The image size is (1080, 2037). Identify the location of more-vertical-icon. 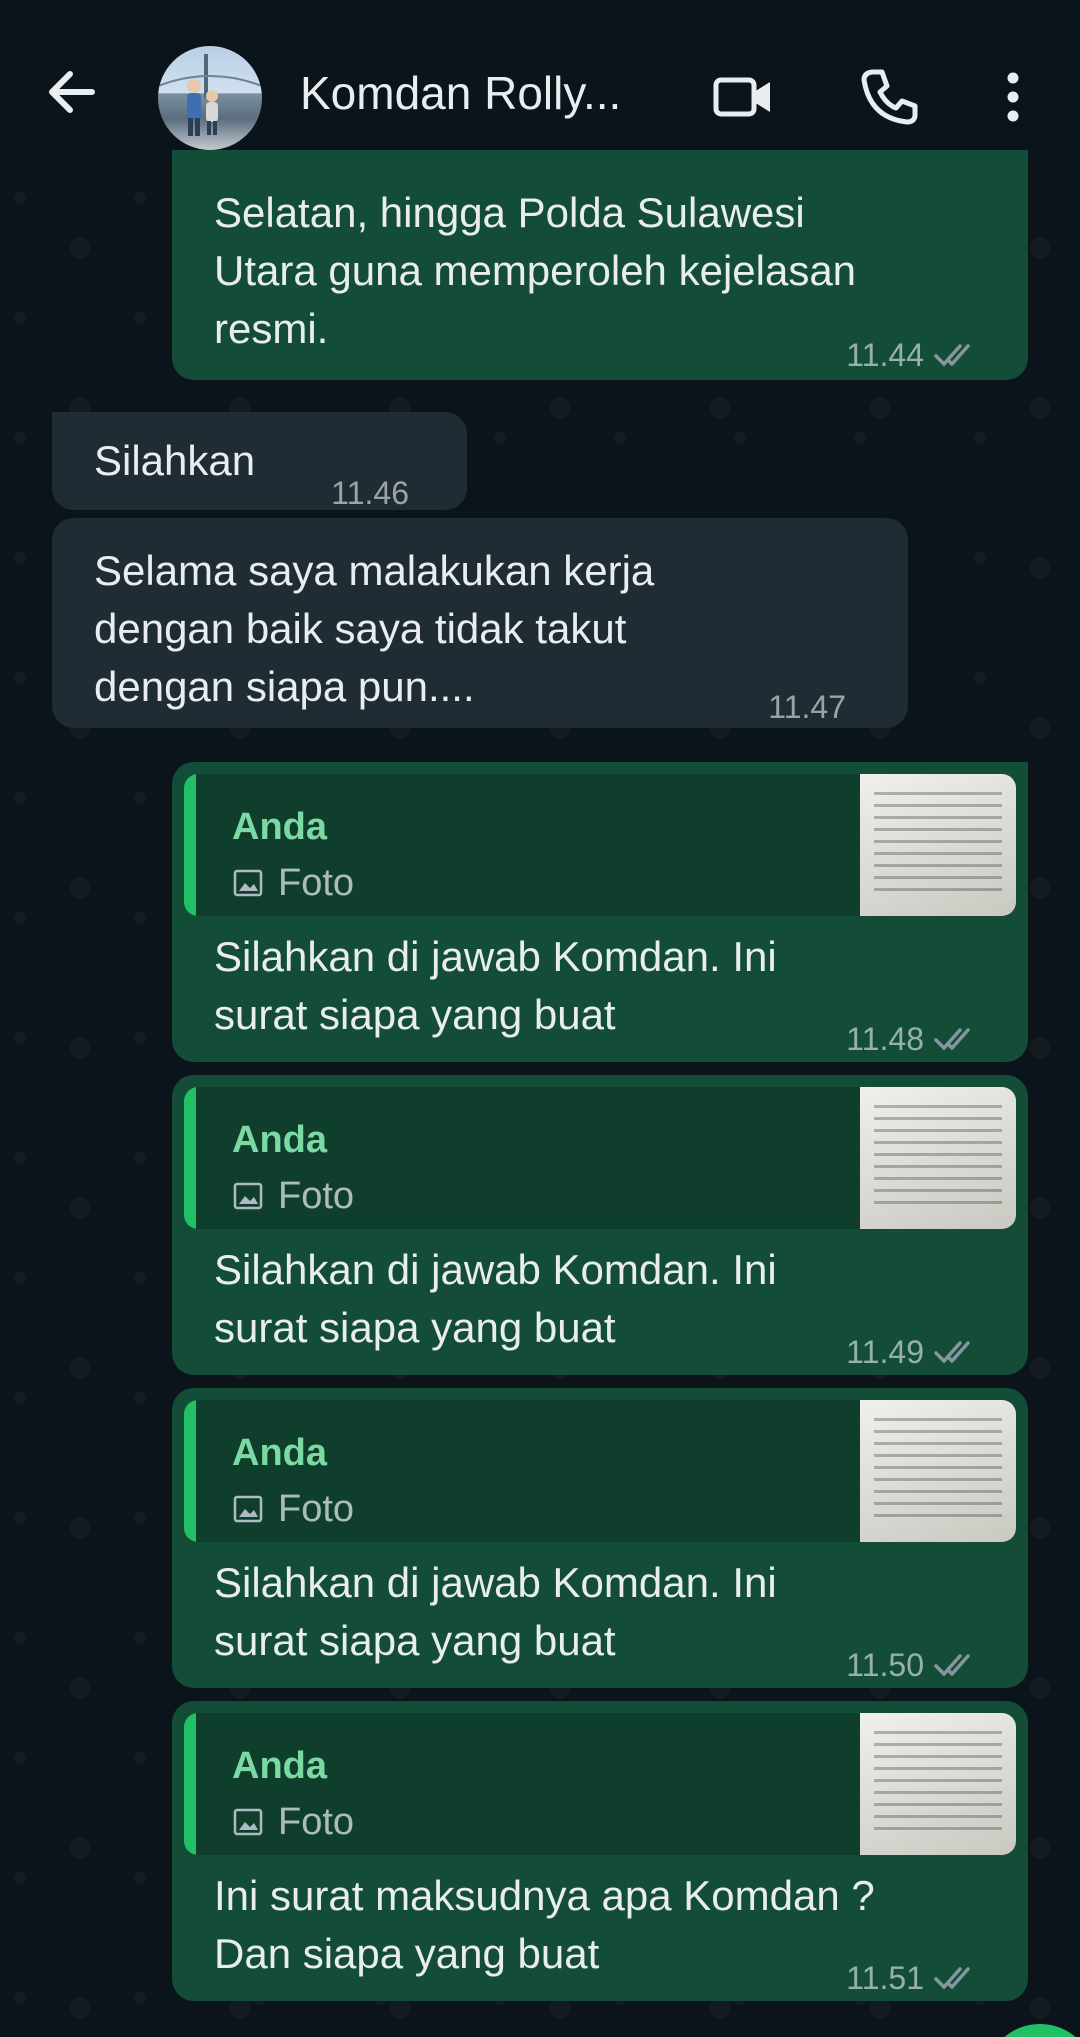
(1013, 97).